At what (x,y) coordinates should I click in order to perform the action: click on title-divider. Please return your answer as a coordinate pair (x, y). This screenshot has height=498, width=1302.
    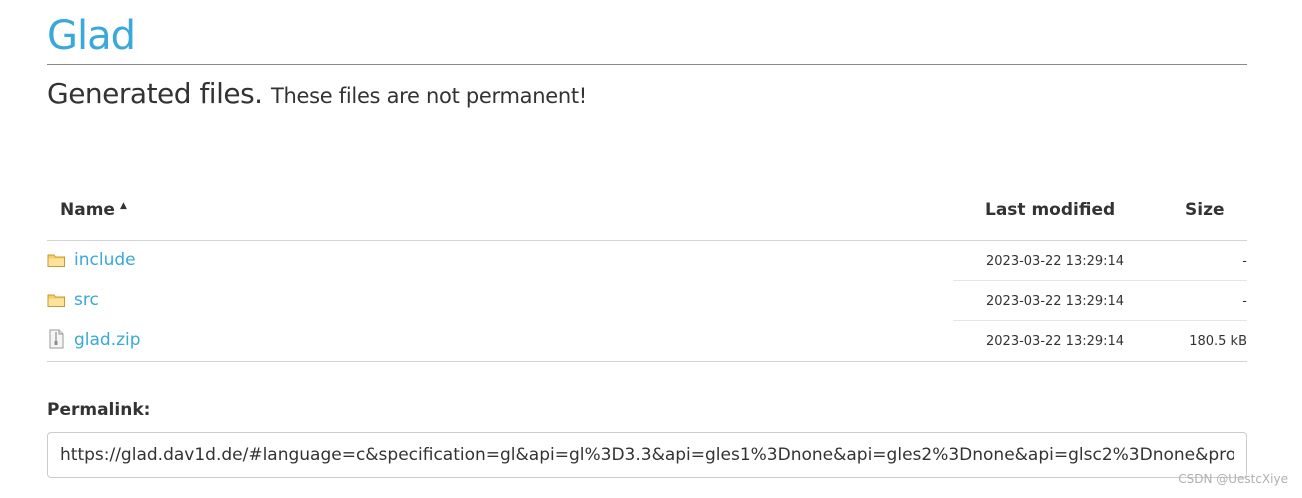
    Looking at the image, I should click on (647, 64).